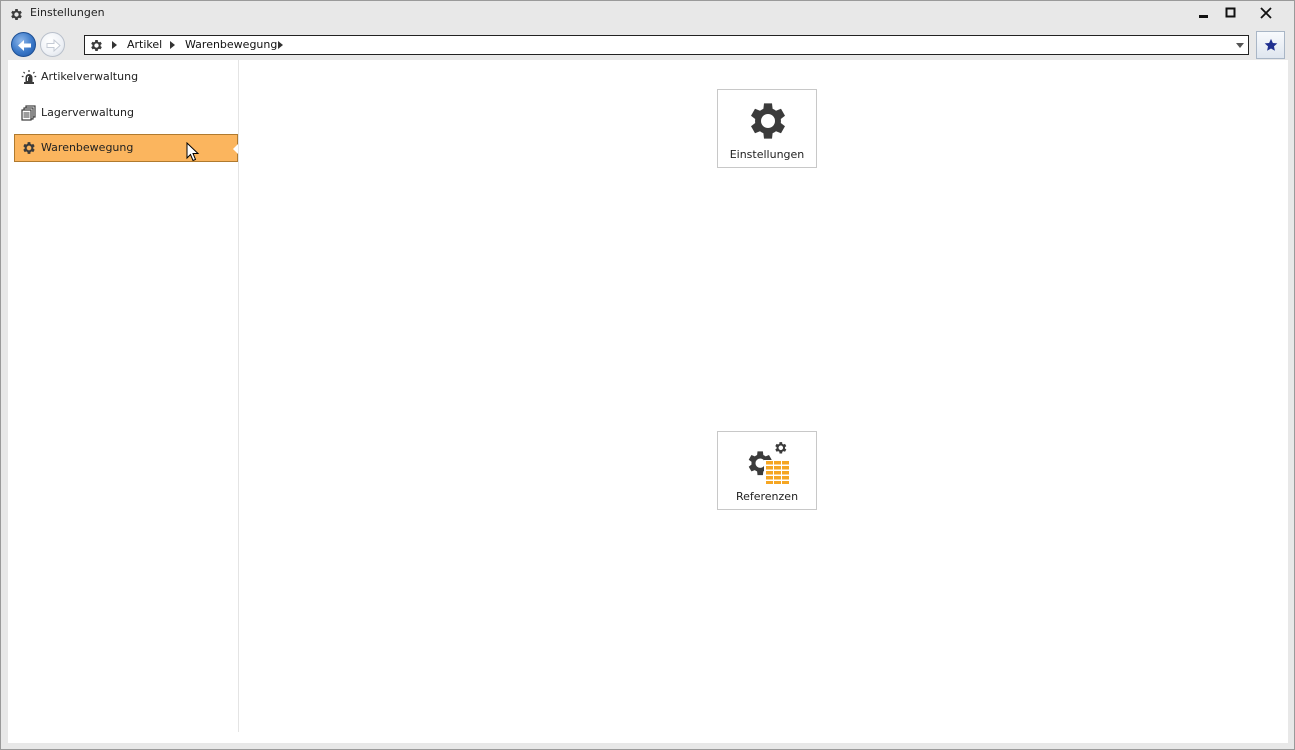  What do you see at coordinates (666, 45) in the screenshot?
I see `address-bar: Artikel Warenbewegung` at bounding box center [666, 45].